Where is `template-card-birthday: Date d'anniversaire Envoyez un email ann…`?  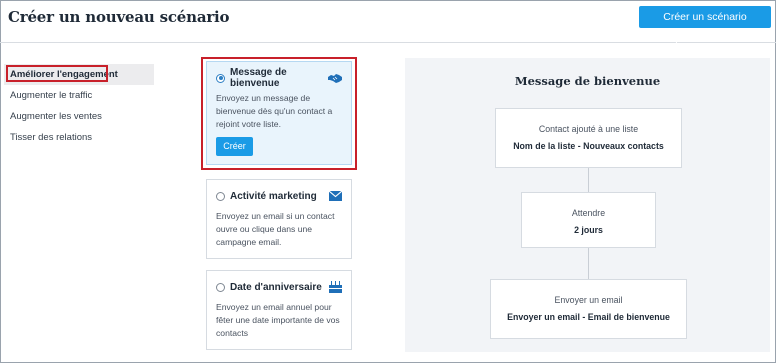
template-card-birthday: Date d'anniversaire Envoyez un email ann… is located at coordinates (279, 310).